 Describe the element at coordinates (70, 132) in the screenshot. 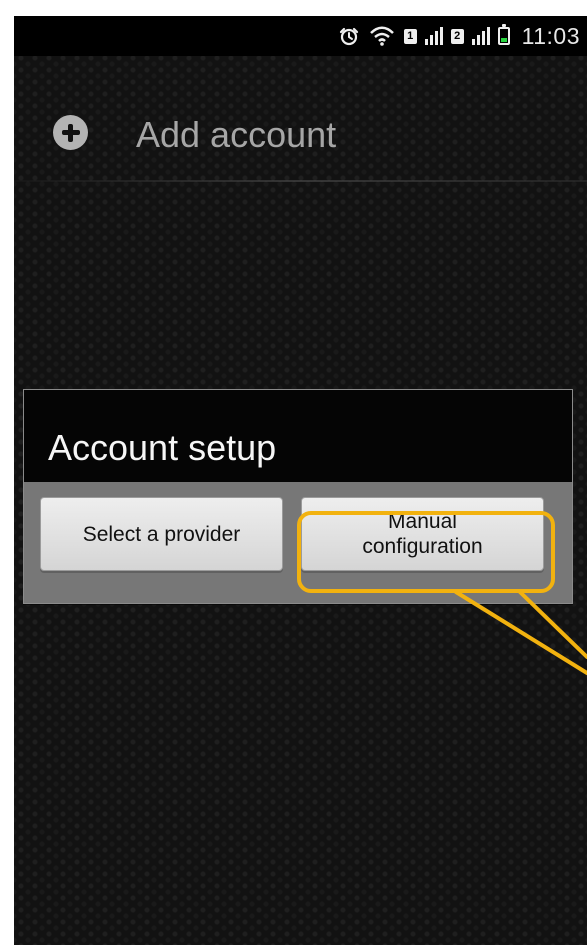

I see `plus-icon` at that location.